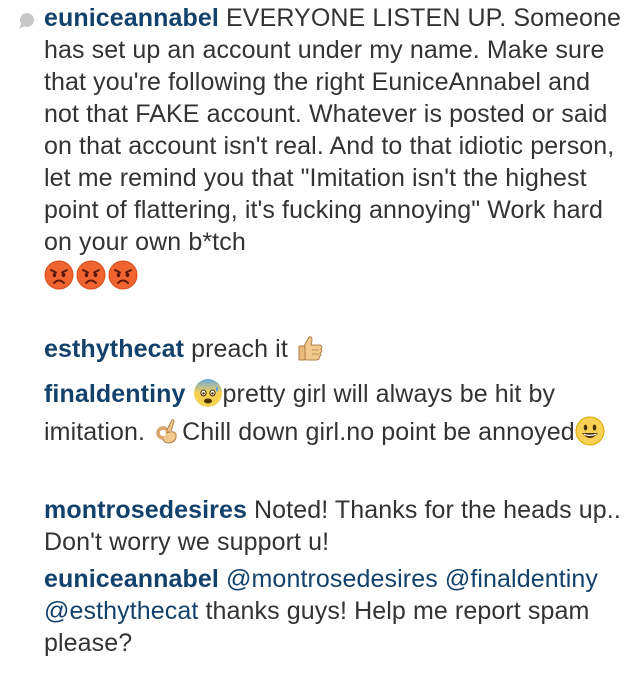  I want to click on caption-emoji-row, so click(336, 277).